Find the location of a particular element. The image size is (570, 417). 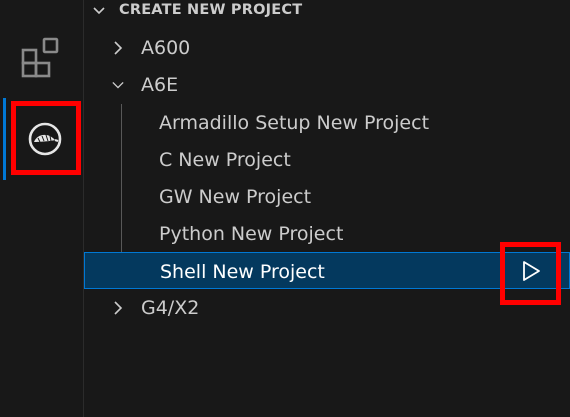

tree-item-label: GW New Project is located at coordinates (235, 197).